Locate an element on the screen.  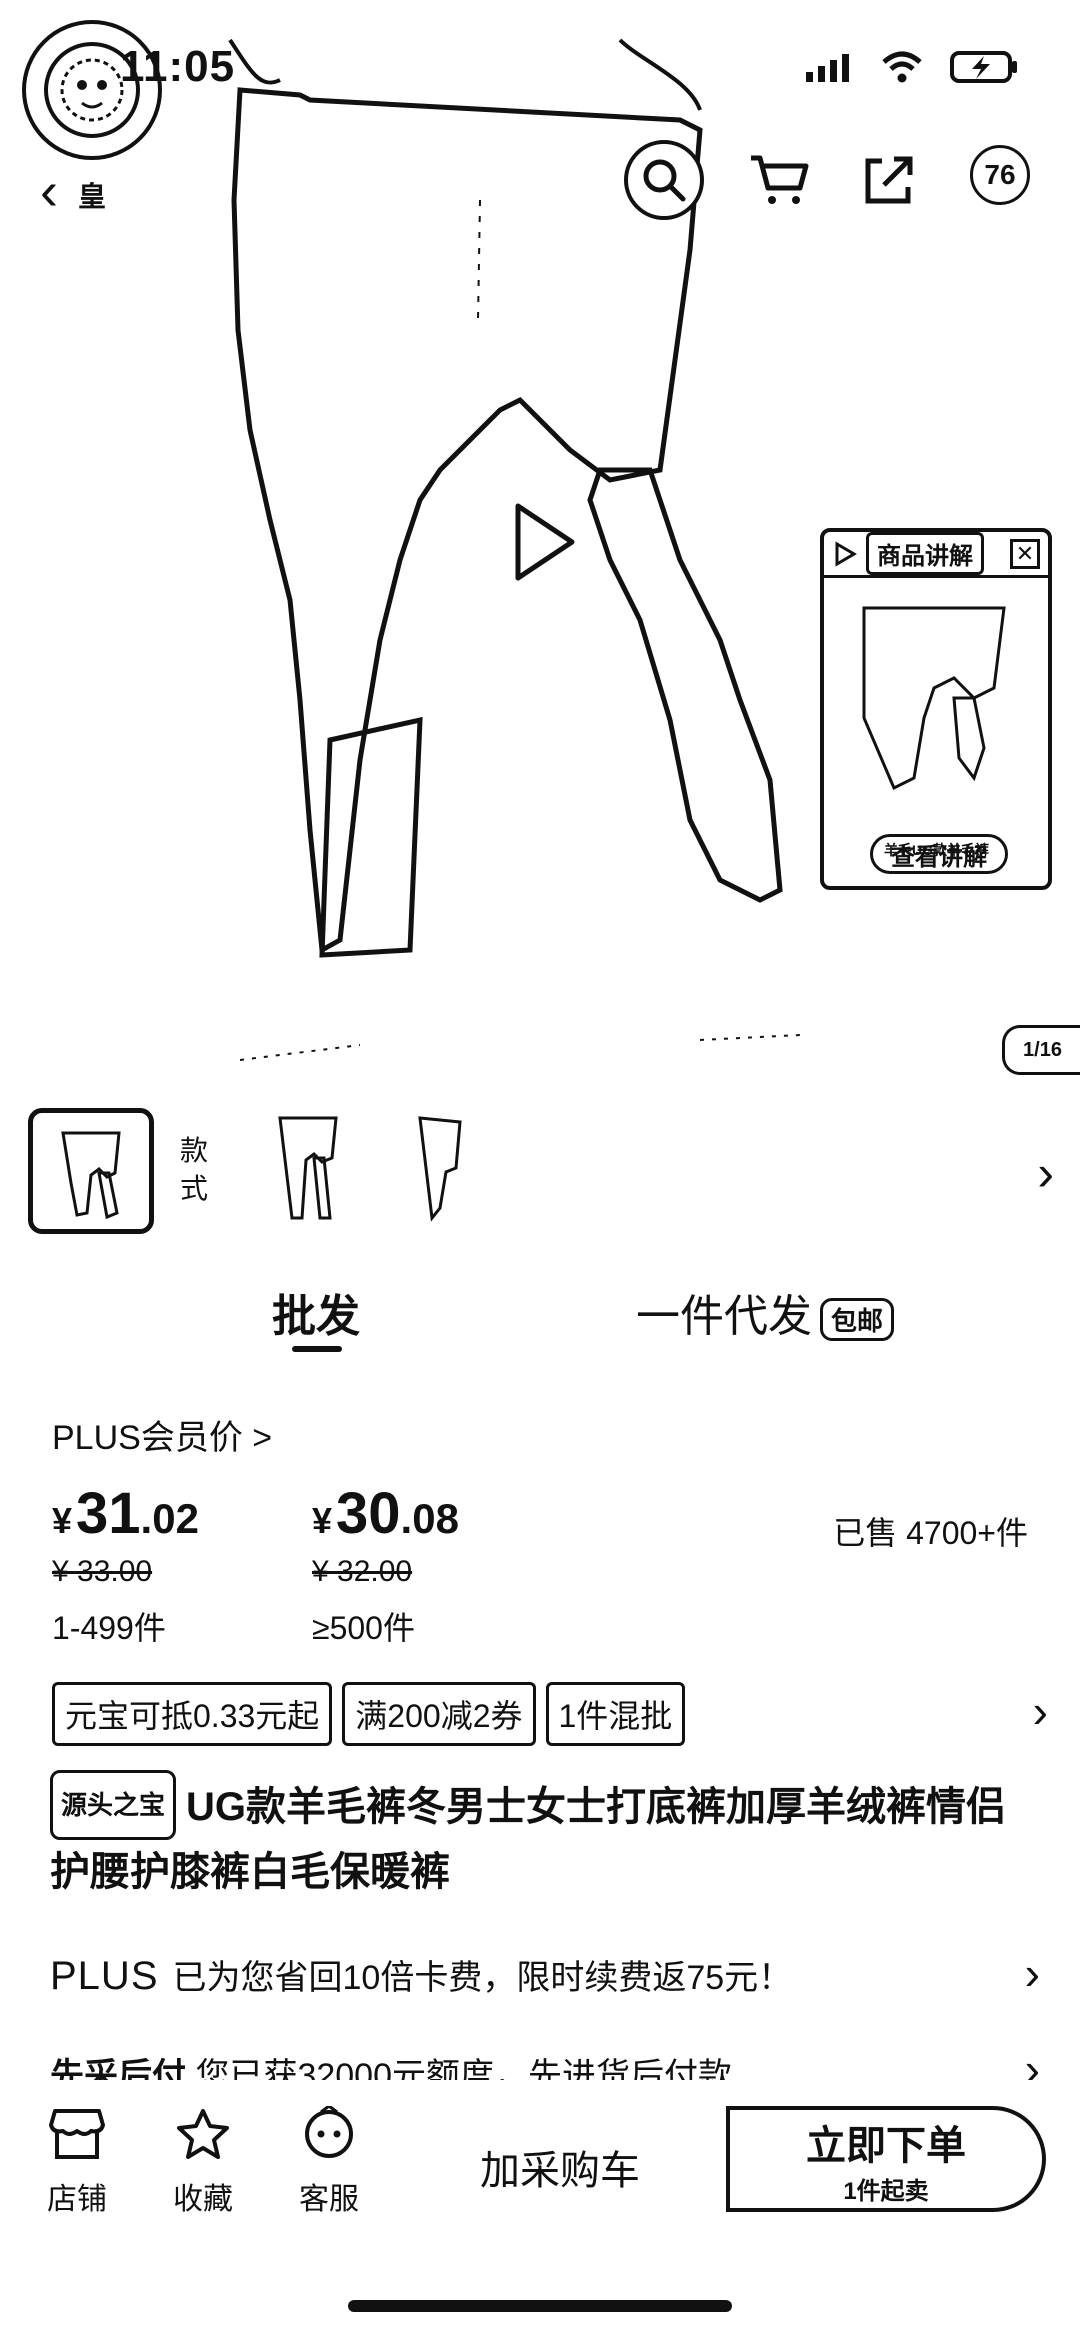
tab-wholesale-label: 批发 is located at coordinates (316, 1316).